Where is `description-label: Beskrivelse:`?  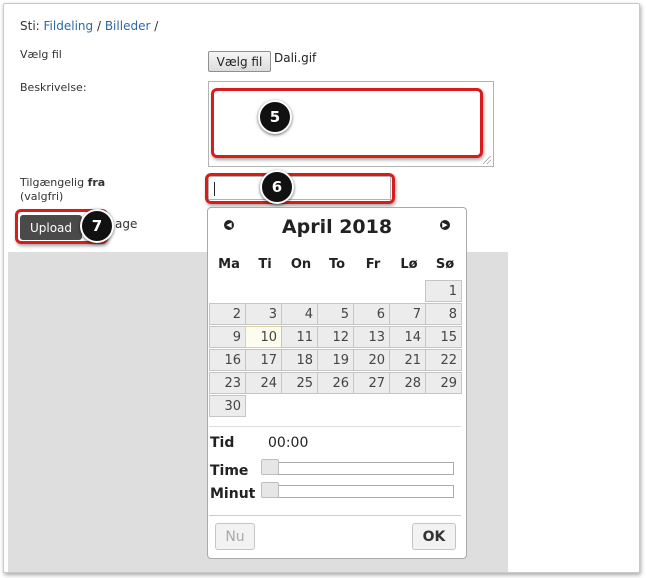
description-label: Beskrivelse: is located at coordinates (53, 87).